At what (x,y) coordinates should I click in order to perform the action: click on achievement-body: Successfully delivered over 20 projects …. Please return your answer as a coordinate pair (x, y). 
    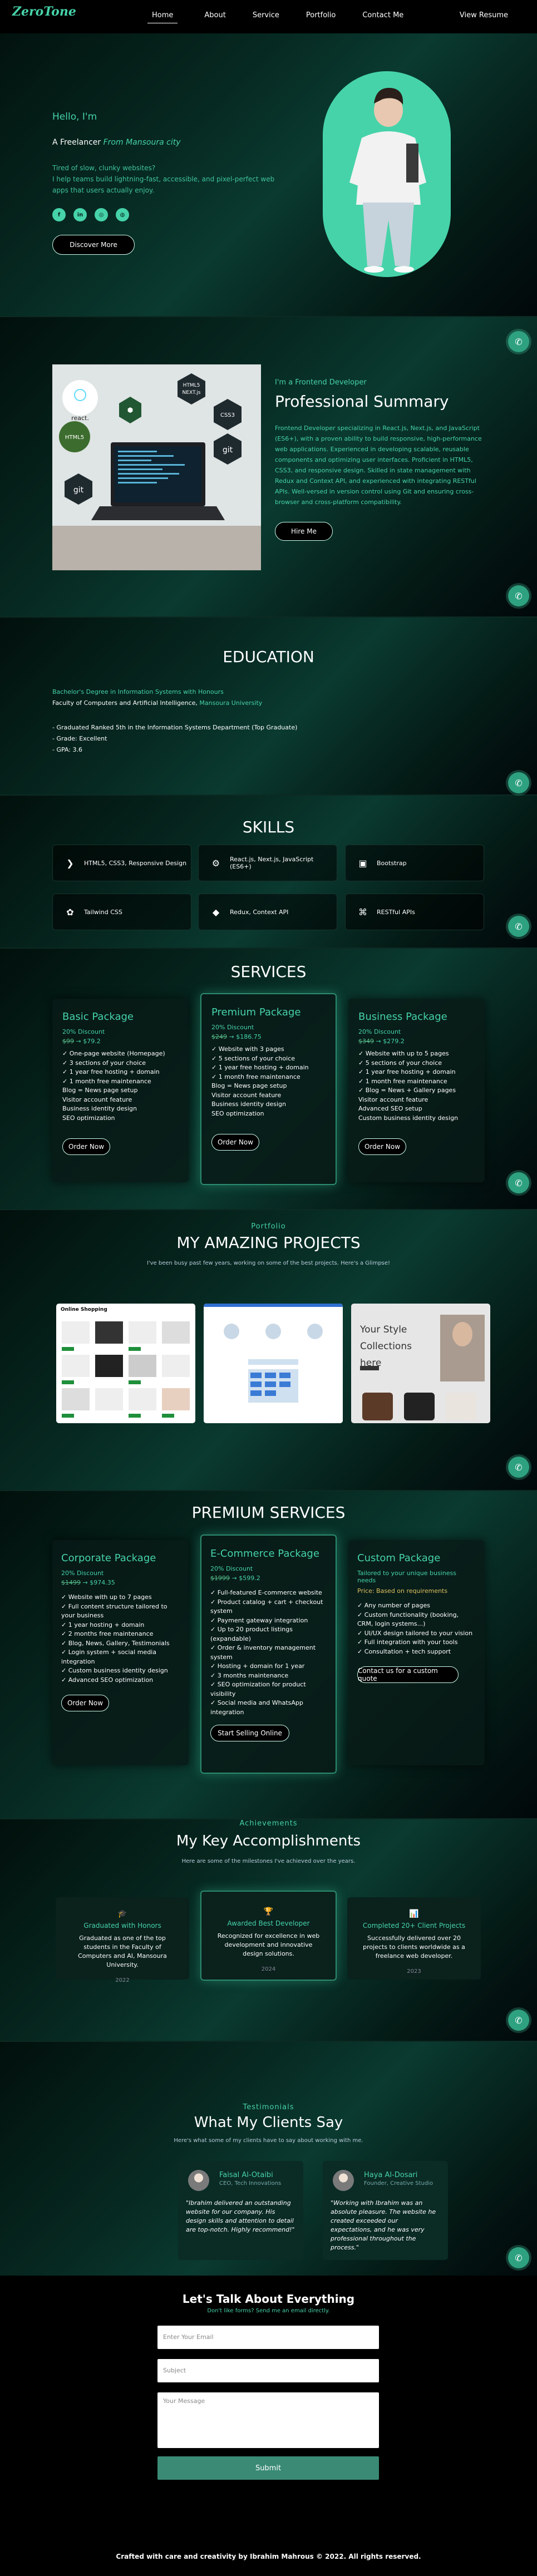
    Looking at the image, I should click on (414, 1948).